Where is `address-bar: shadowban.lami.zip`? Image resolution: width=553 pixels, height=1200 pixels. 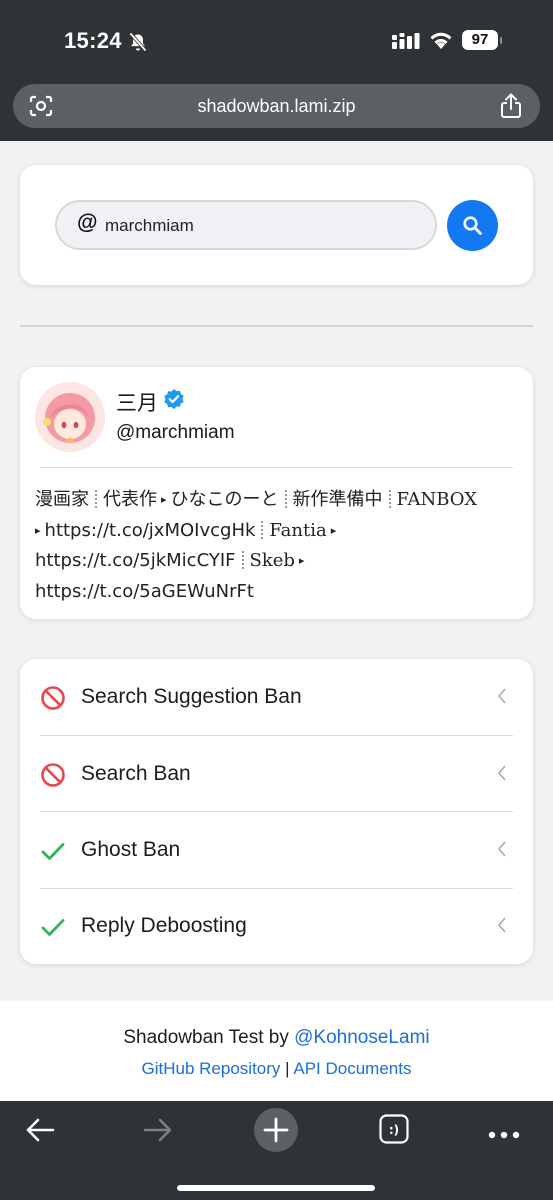 address-bar: shadowban.lami.zip is located at coordinates (276, 106).